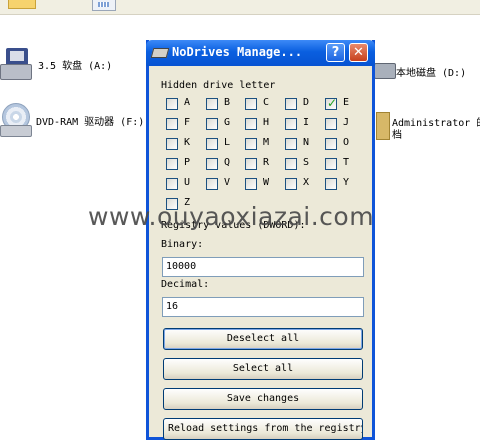 This screenshot has width=480, height=440. I want to click on checkbox-label-f: F, so click(187, 122).